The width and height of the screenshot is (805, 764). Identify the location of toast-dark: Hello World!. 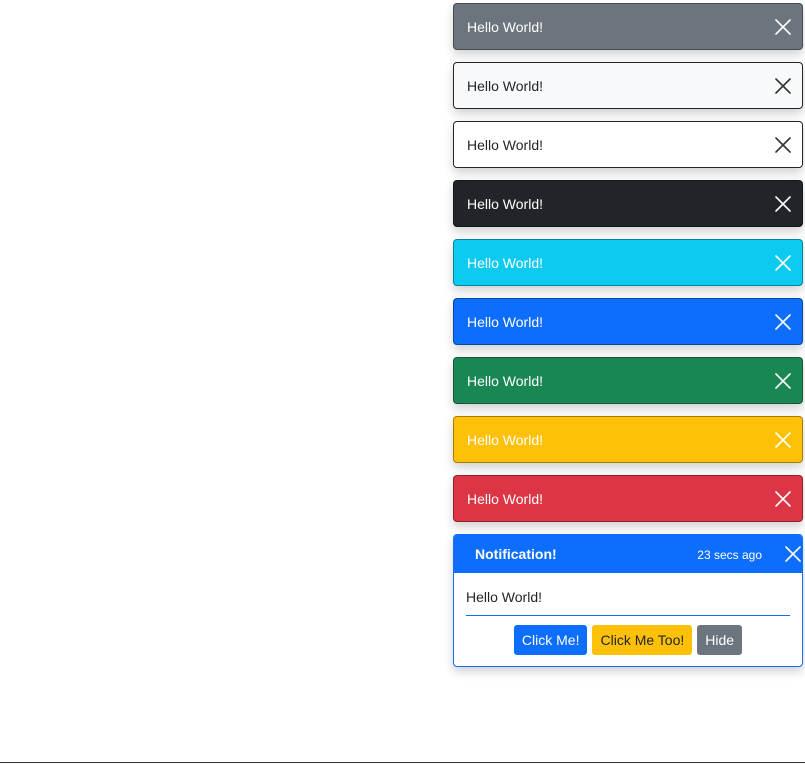
(628, 203).